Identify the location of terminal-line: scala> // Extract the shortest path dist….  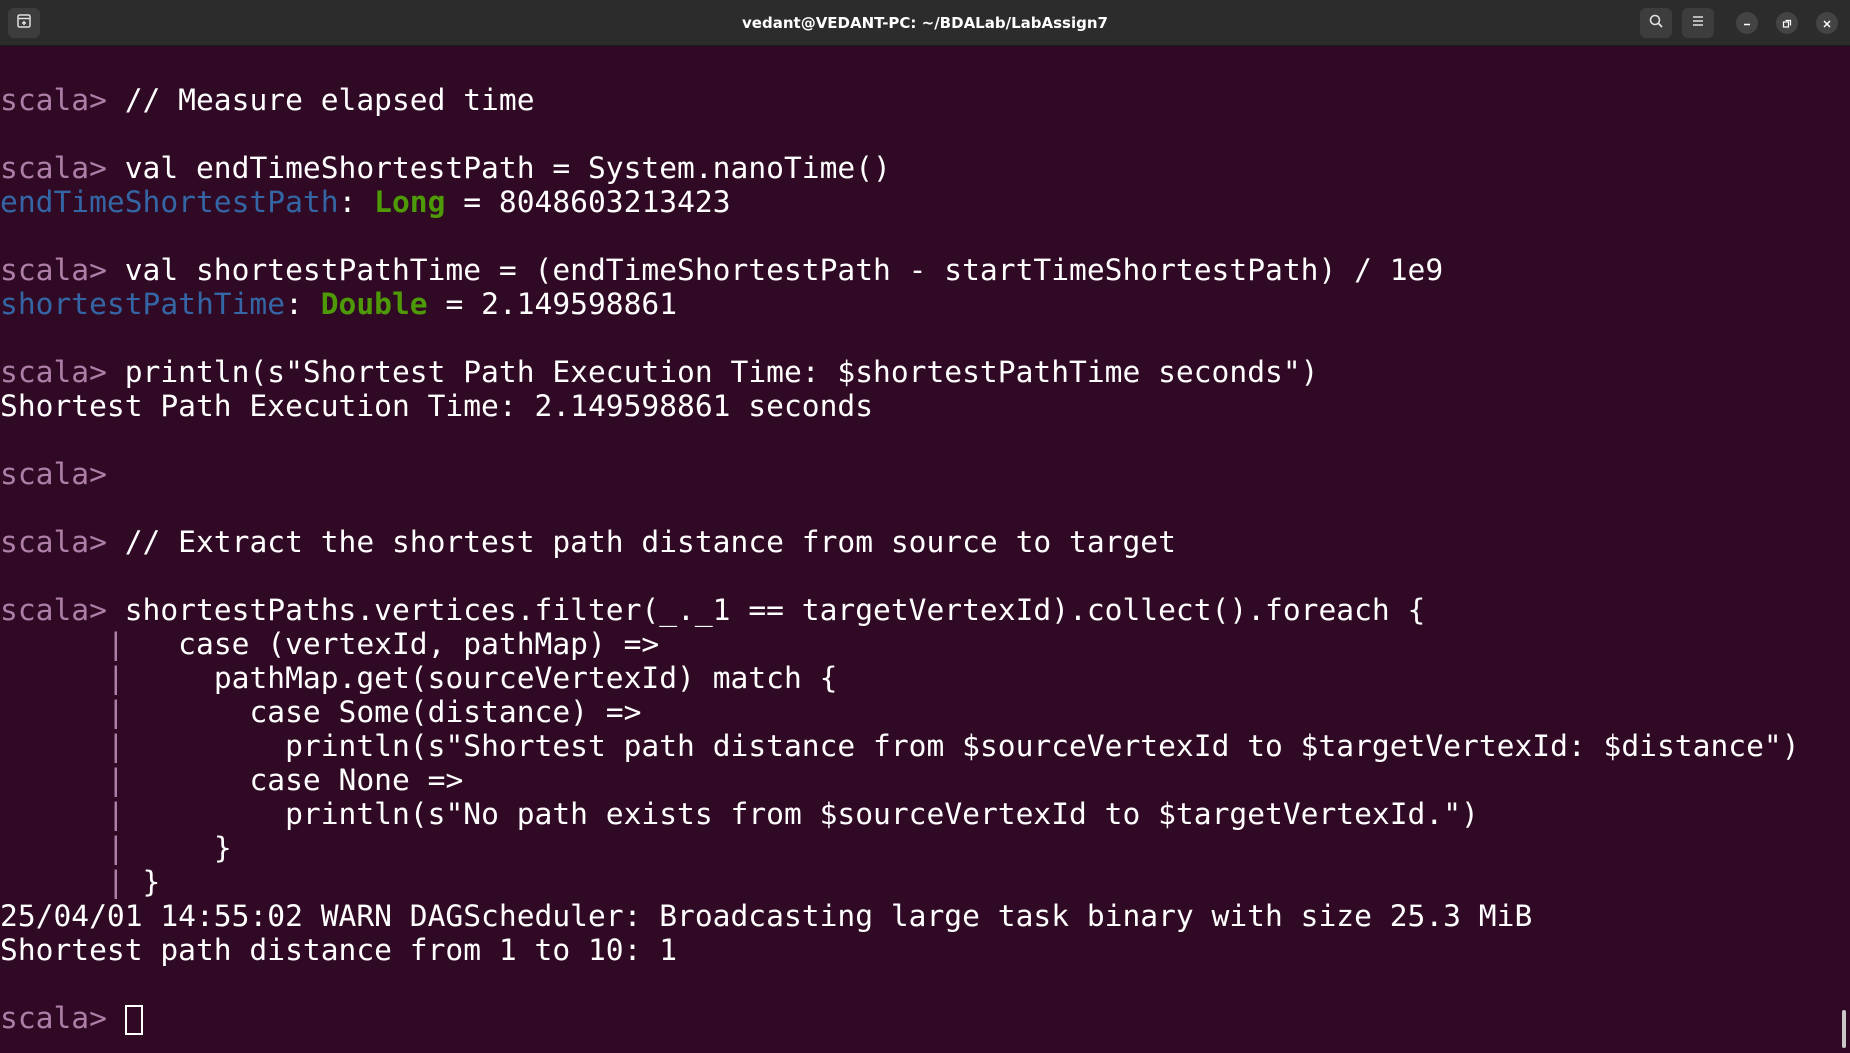
(915, 542).